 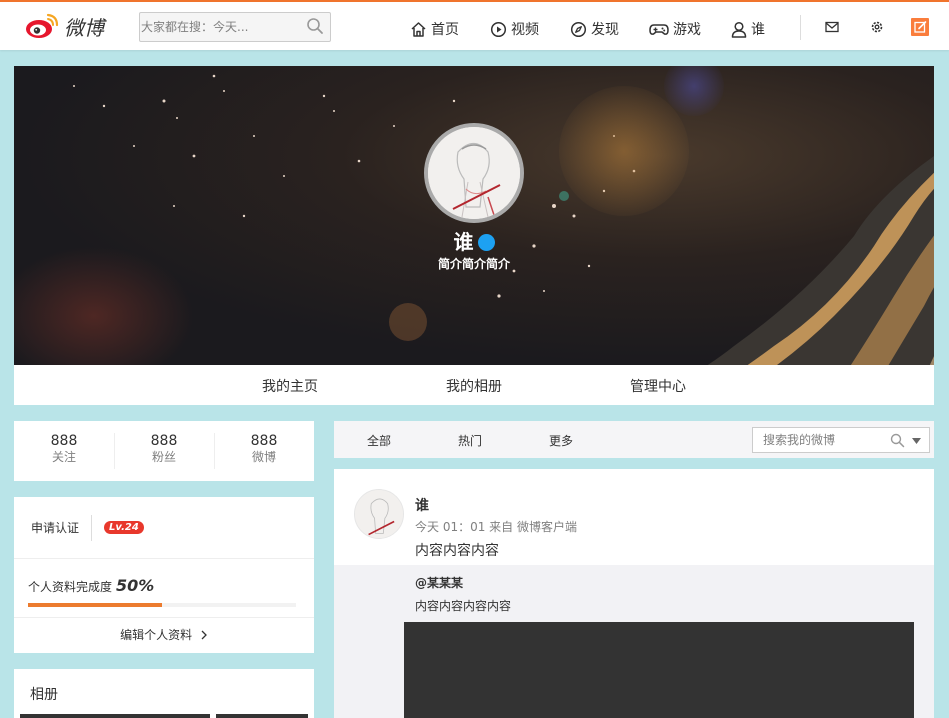 What do you see at coordinates (496, 527) in the screenshot?
I see `post-meta: 今天 01：01 来自 微博客户端` at bounding box center [496, 527].